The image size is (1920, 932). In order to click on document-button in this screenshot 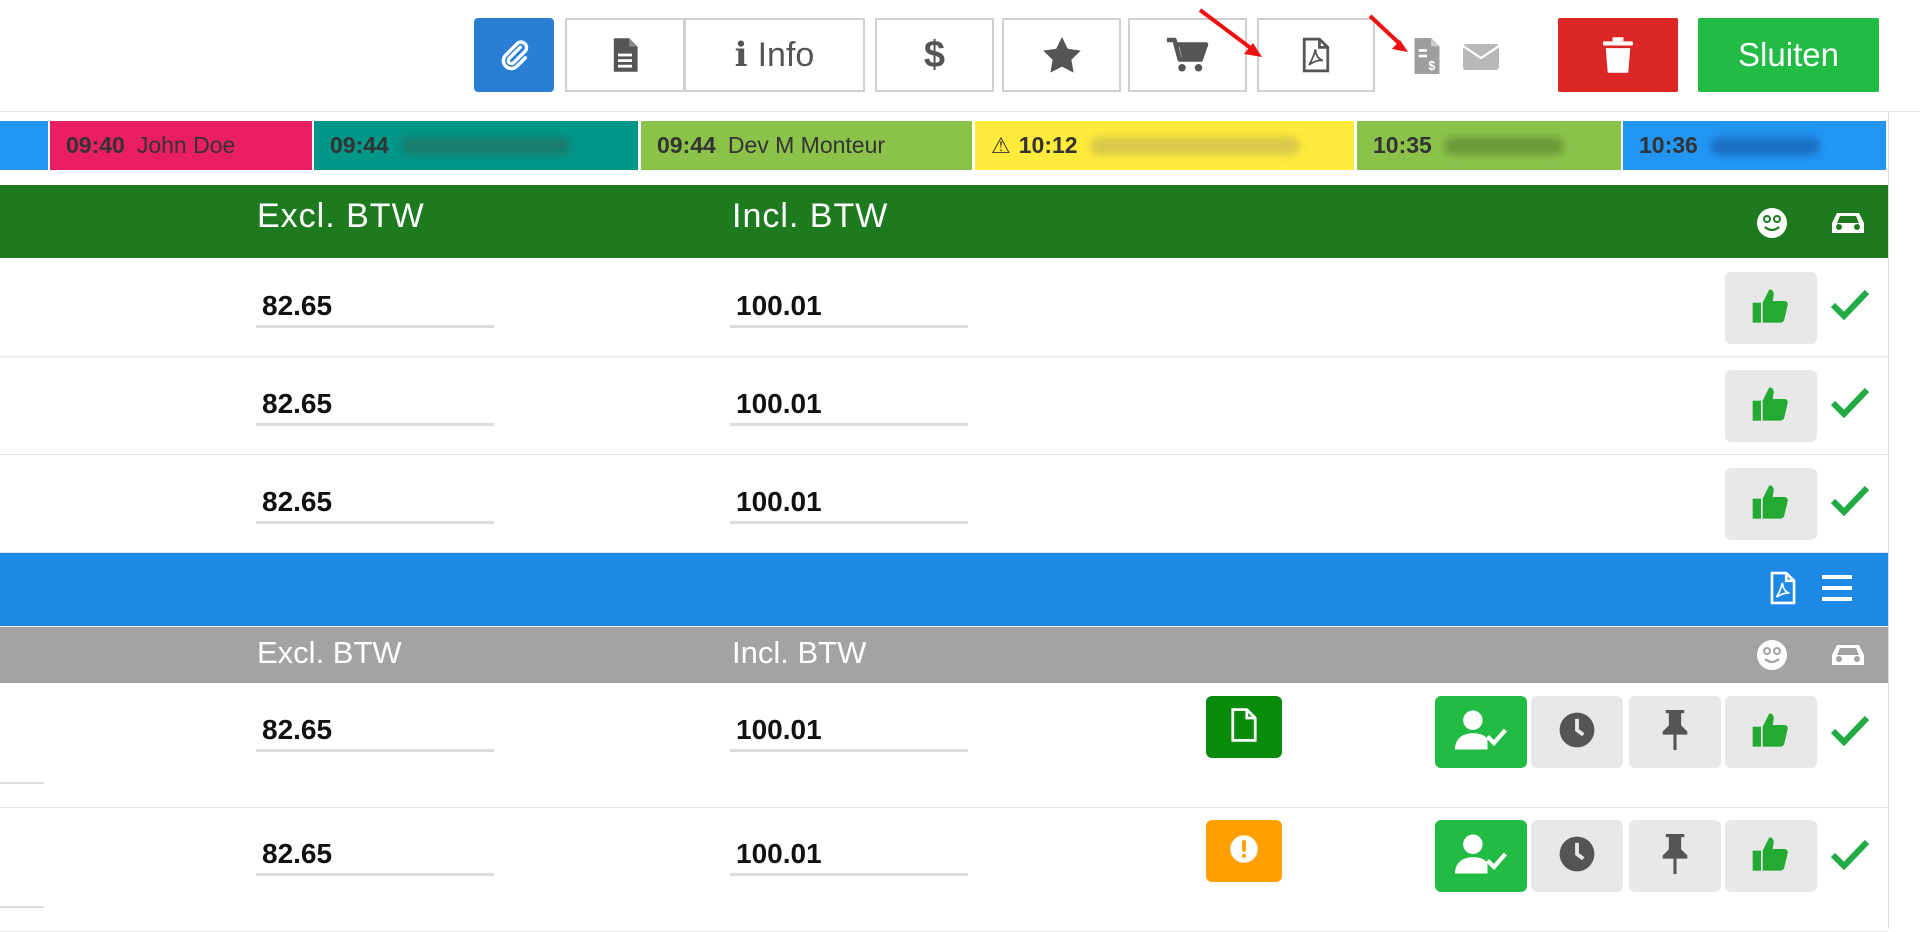, I will do `click(625, 55)`.